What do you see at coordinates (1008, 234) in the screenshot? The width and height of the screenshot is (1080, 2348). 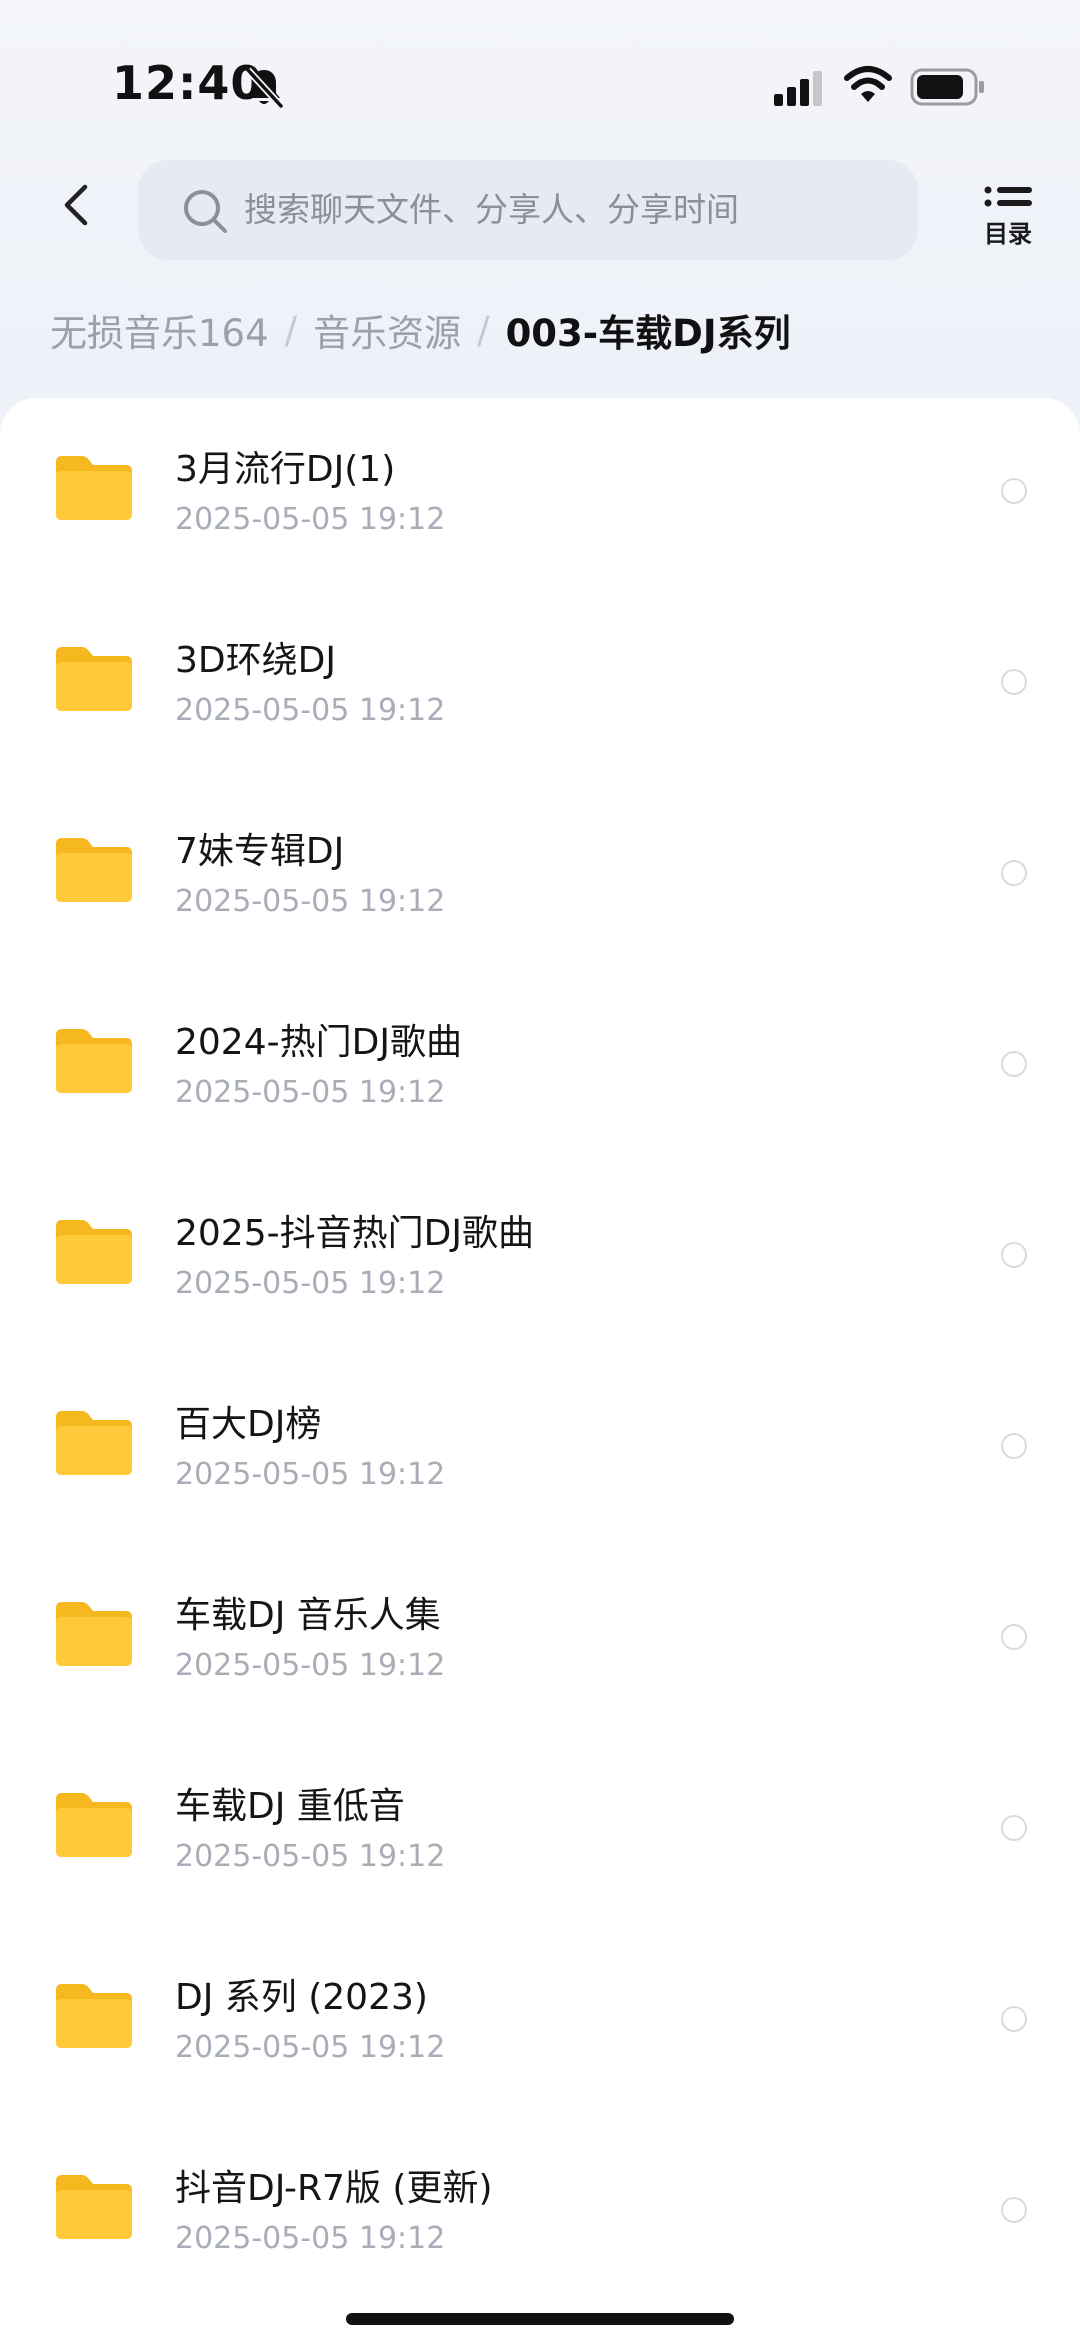 I see `toc-label: 目录` at bounding box center [1008, 234].